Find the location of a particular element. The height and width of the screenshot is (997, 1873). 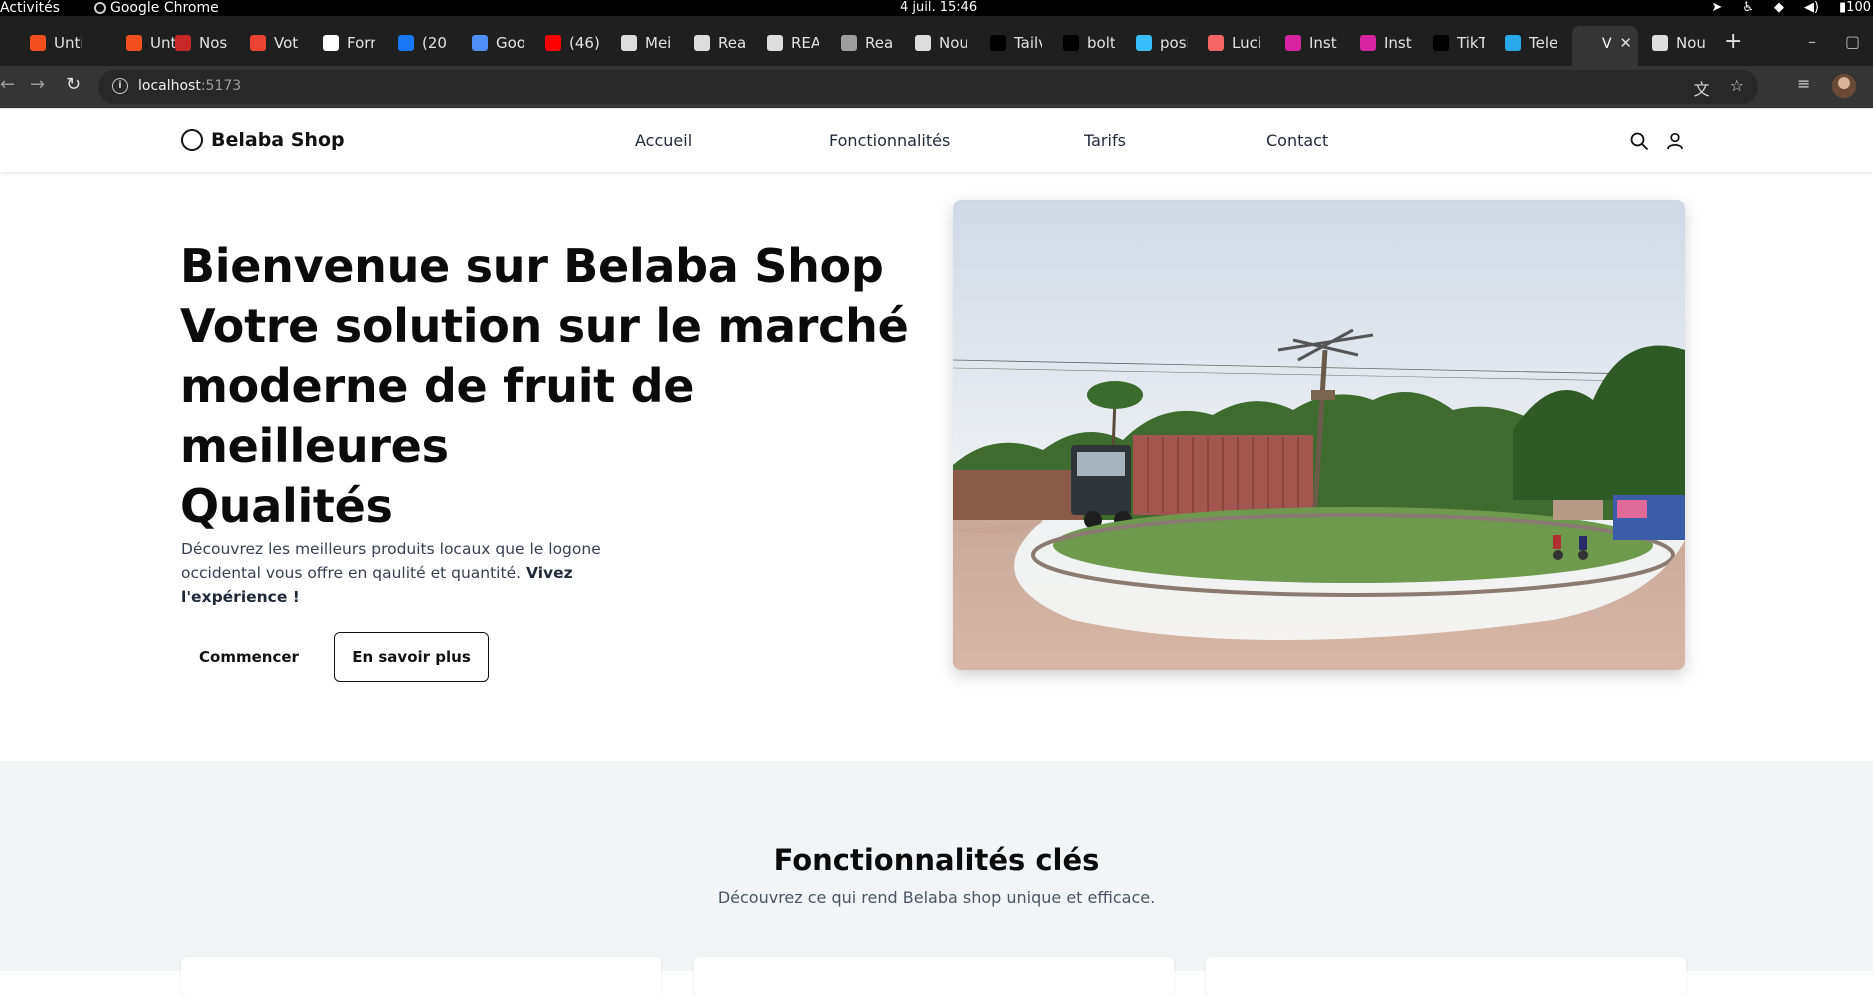

nav-link-contact: Contact is located at coordinates (1297, 140).